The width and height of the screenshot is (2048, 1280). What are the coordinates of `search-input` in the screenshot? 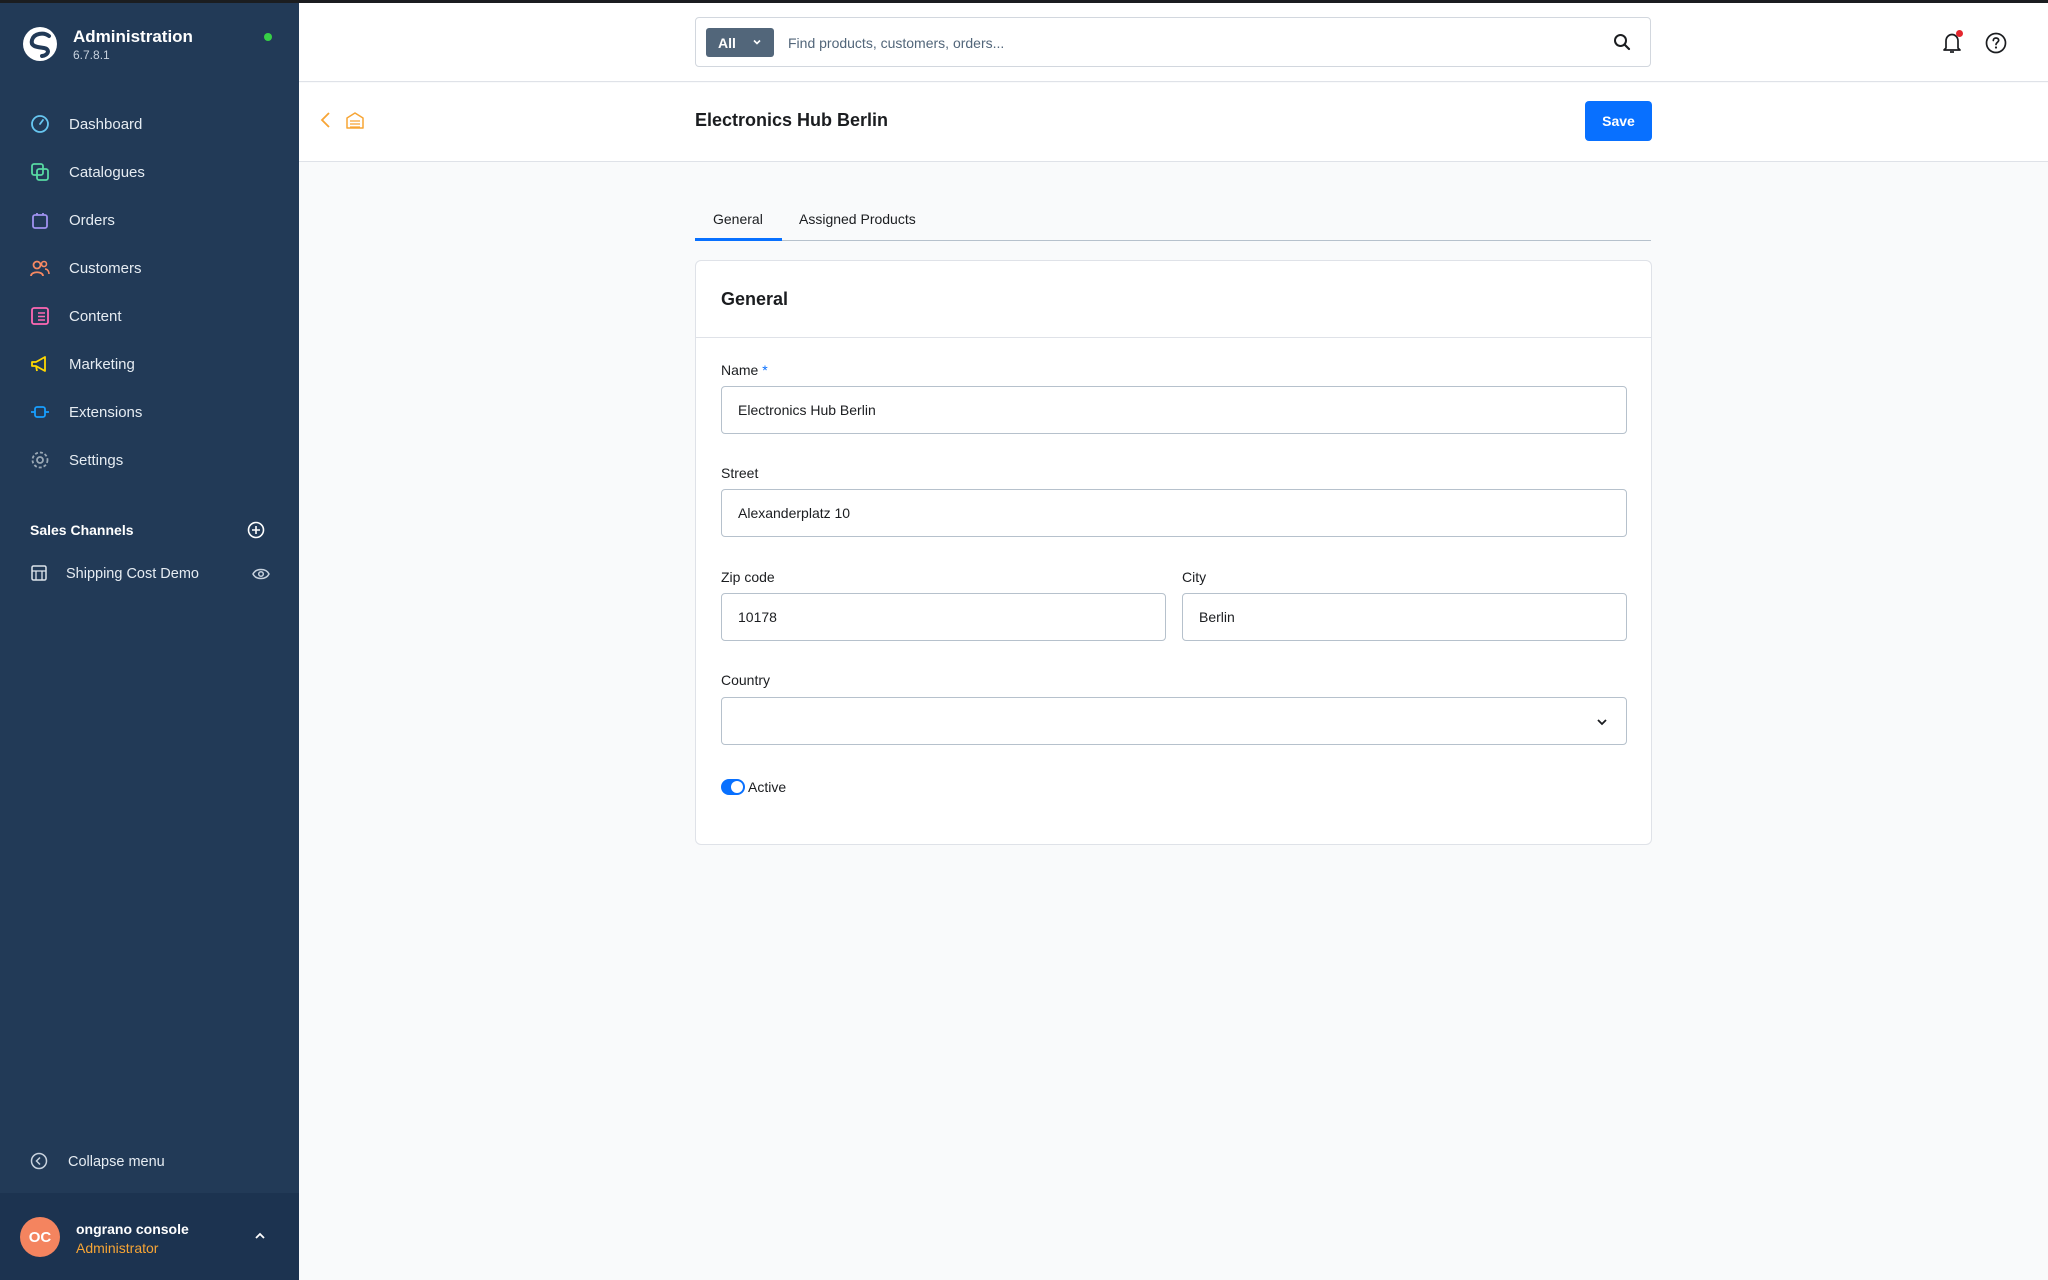 It's located at (1188, 43).